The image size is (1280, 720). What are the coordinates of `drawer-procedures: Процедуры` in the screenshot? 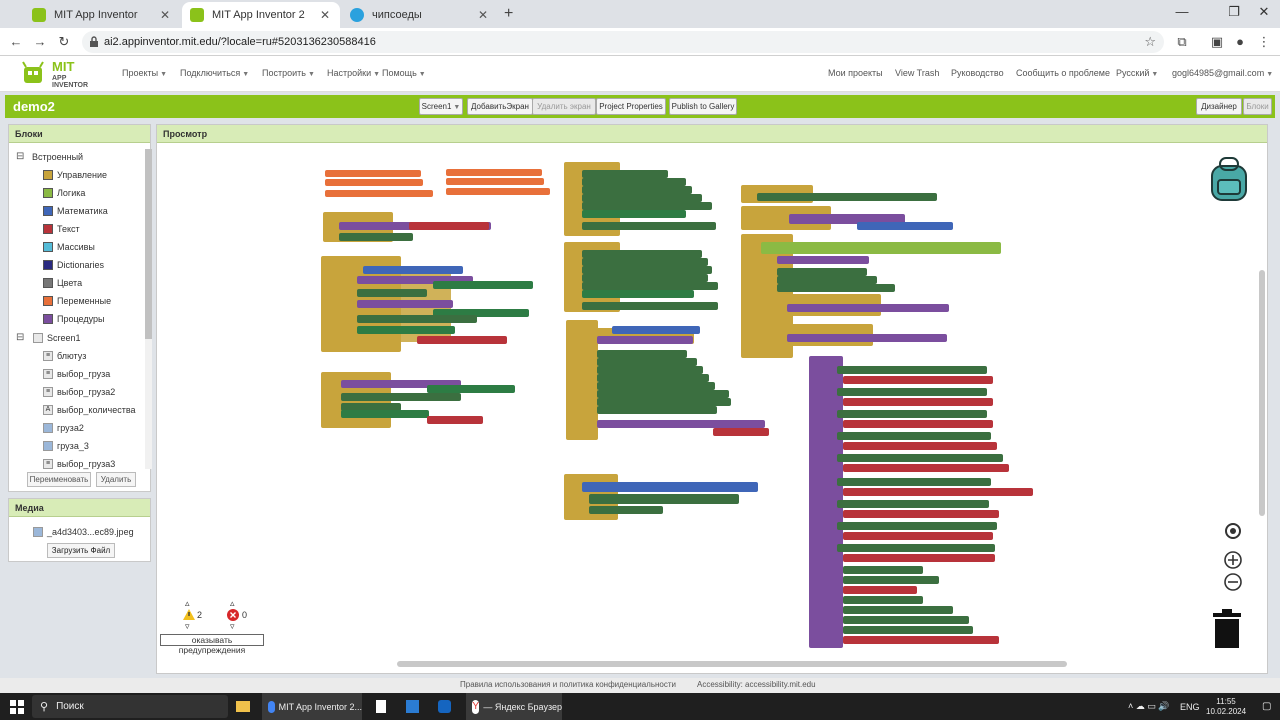 It's located at (73, 319).